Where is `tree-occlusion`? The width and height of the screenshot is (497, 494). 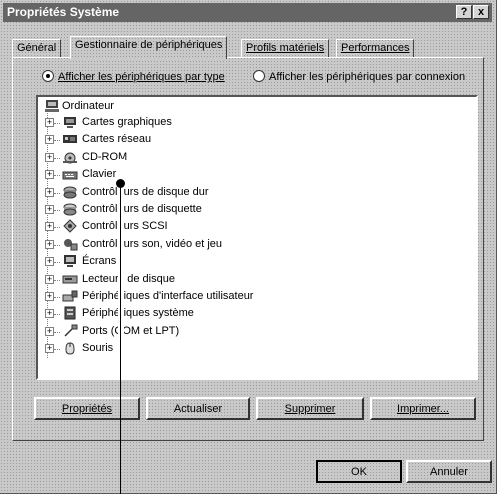
tree-occlusion is located at coordinates (121, 264).